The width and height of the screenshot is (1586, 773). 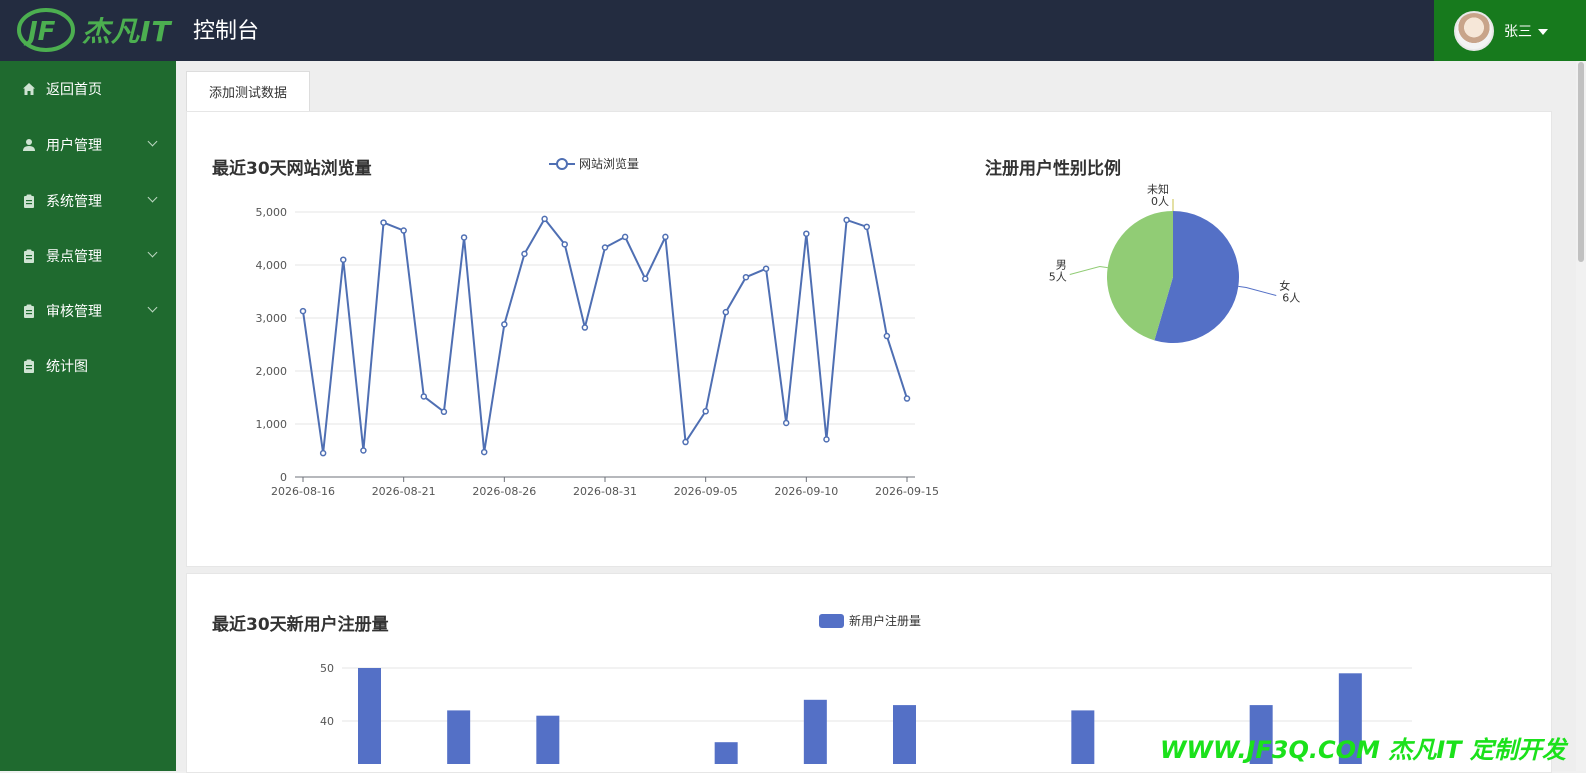 I want to click on y-tick-label: 5,000, so click(x=272, y=212).